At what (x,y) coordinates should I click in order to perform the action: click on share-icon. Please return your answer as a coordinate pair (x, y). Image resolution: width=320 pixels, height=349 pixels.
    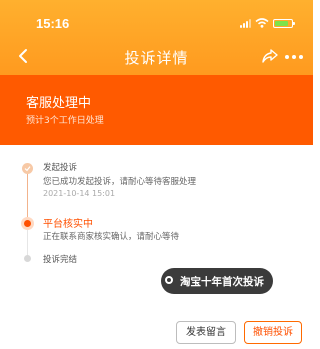
    Looking at the image, I should click on (270, 56).